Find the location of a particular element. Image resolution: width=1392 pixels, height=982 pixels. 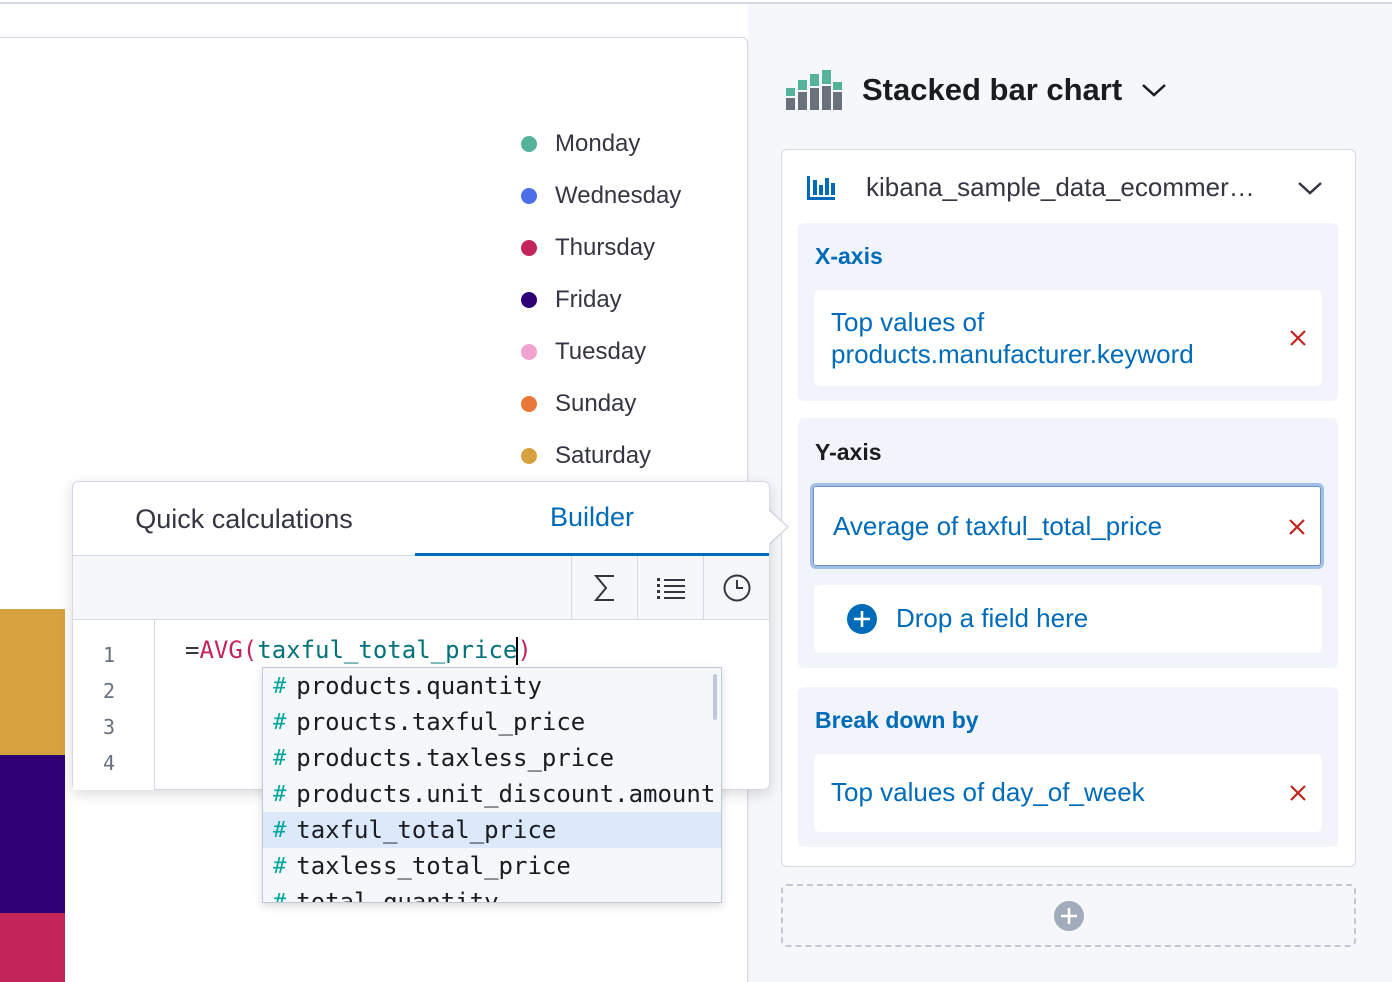

suggestion-item: # products.taxless_price is located at coordinates (492, 758).